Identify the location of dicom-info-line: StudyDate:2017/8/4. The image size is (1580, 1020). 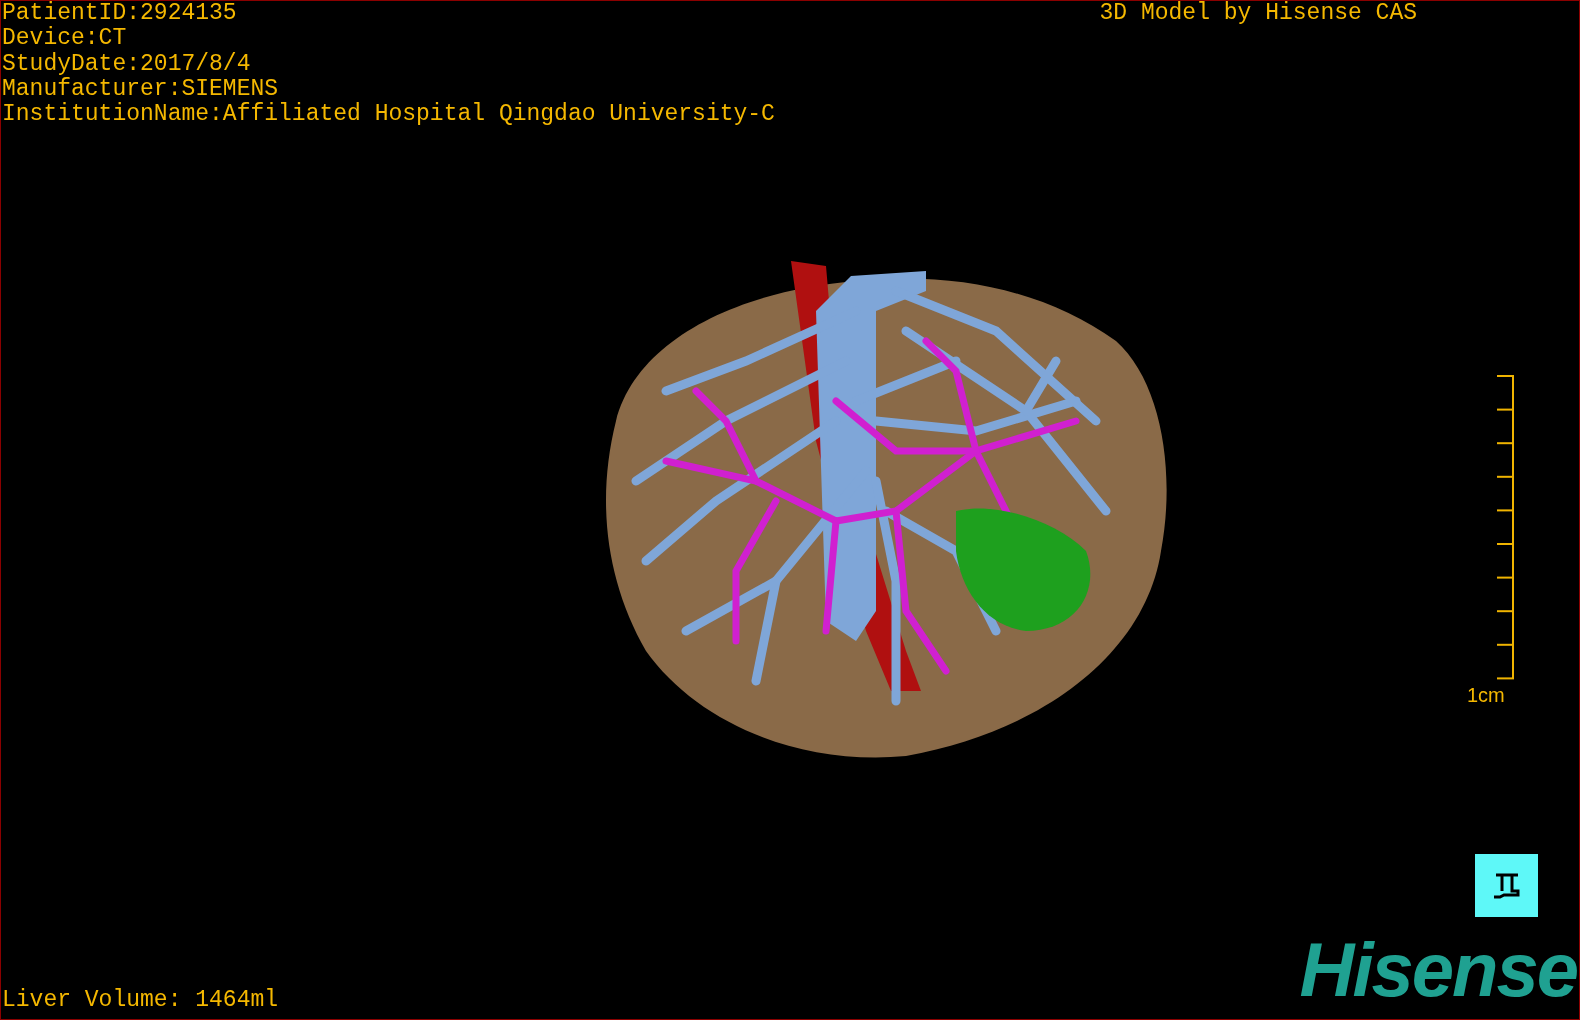
(127, 64).